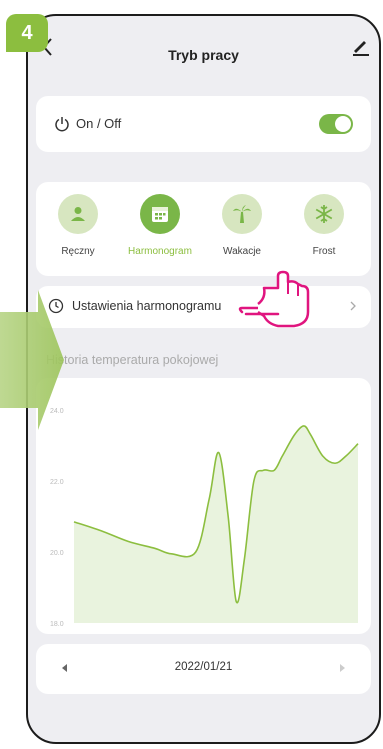 This screenshot has width=383, height=749. I want to click on toggle-knob, so click(343, 124).